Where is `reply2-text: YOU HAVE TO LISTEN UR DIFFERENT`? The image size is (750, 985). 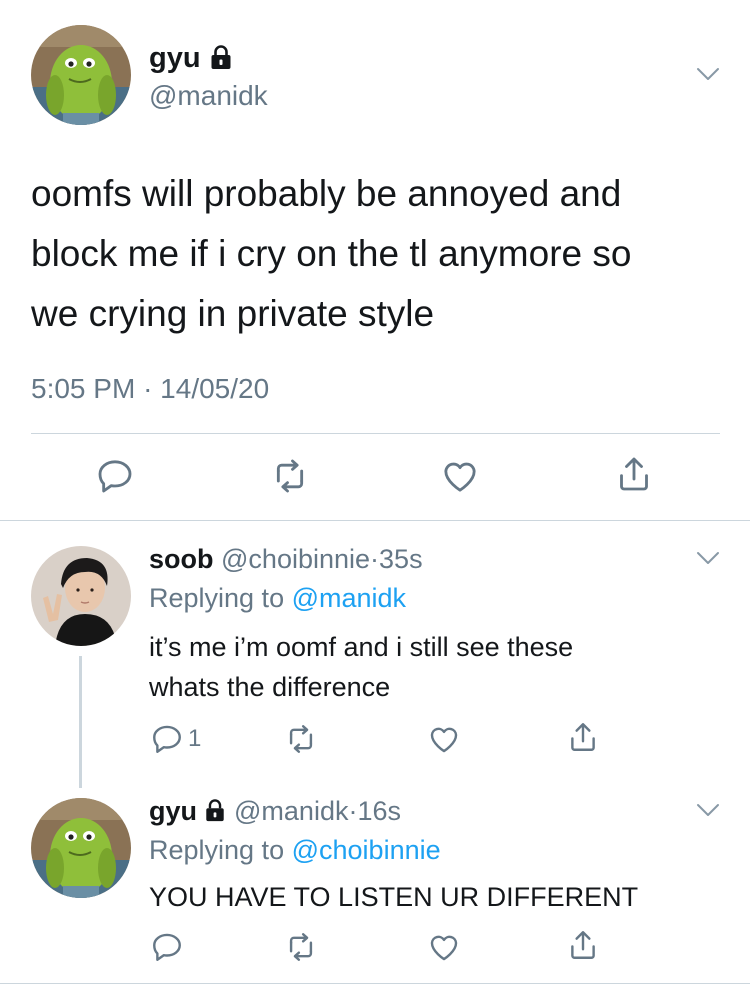
reply2-text: YOU HAVE TO LISTEN UR DIFFERENT is located at coordinates (394, 897).